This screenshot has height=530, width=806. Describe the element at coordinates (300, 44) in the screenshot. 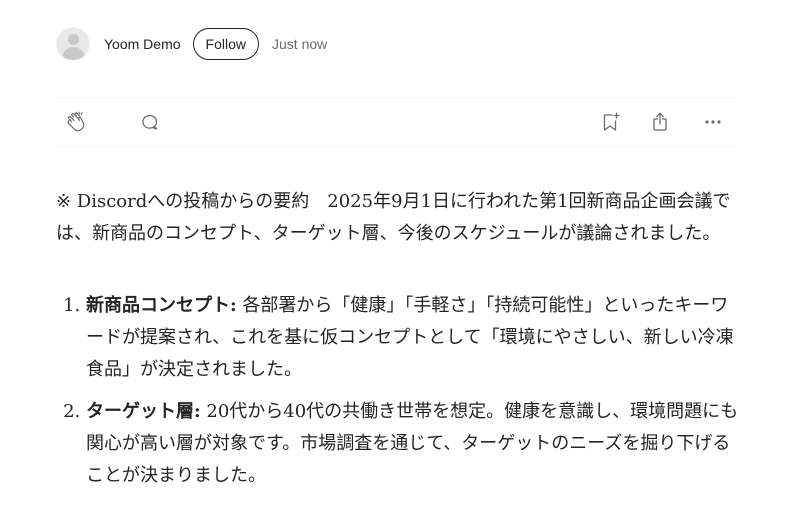

I see `post-timestamp: Just now` at that location.